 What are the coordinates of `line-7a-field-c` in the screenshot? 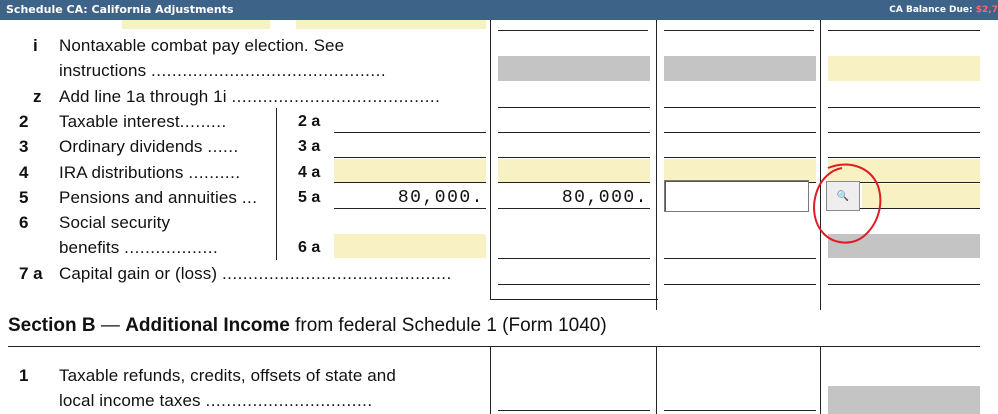 It's located at (904, 284).